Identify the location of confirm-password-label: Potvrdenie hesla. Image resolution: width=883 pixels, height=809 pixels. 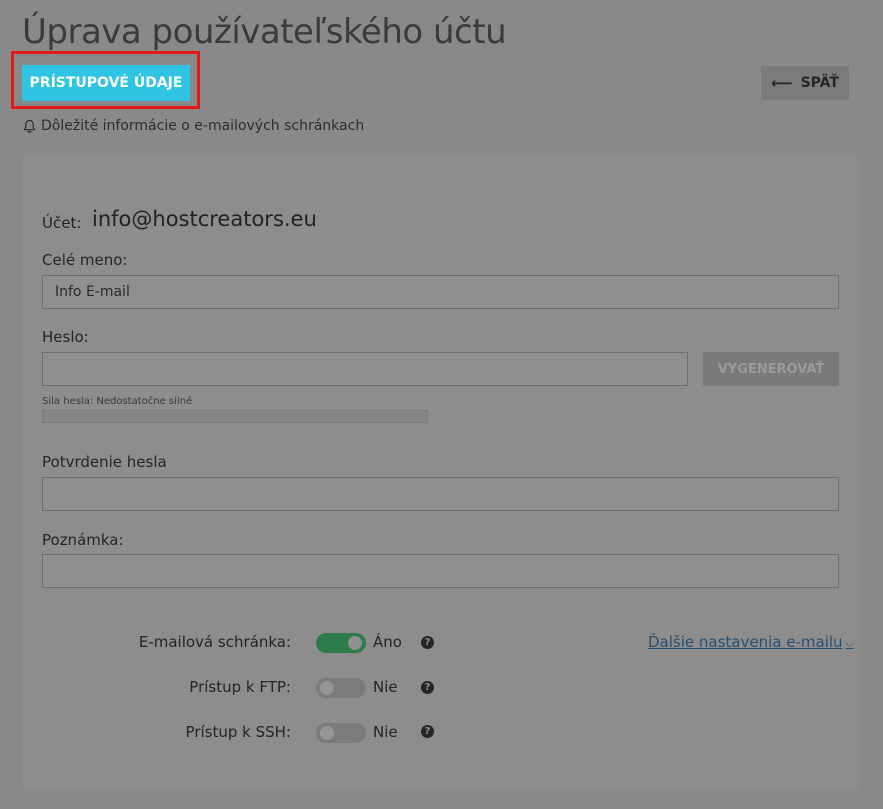
(104, 462).